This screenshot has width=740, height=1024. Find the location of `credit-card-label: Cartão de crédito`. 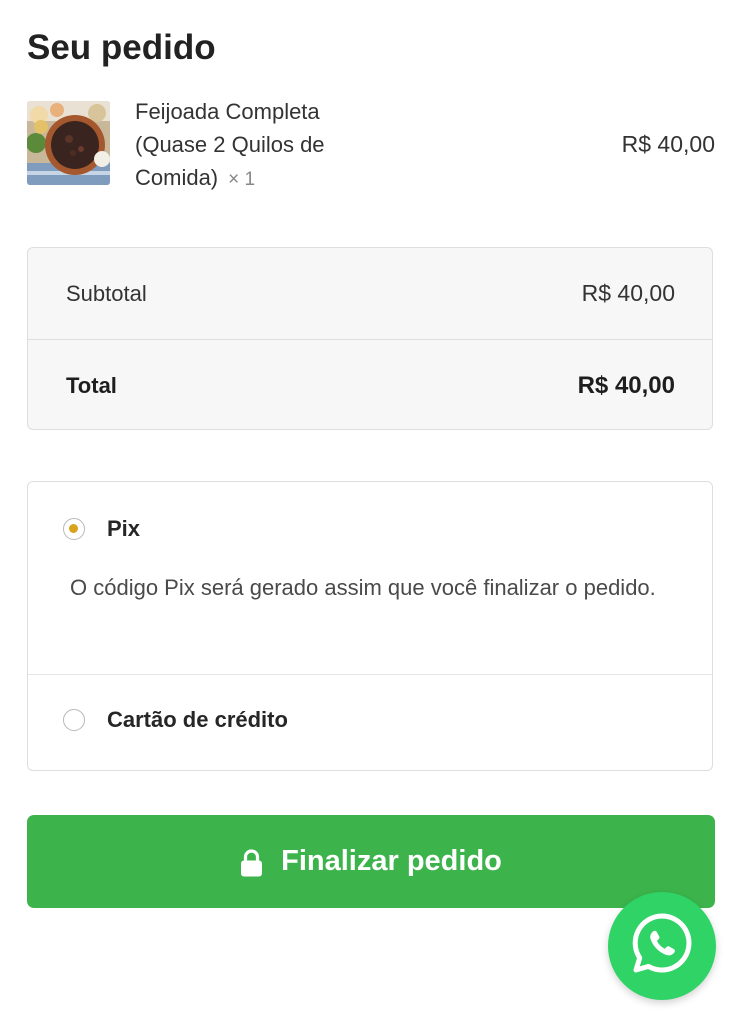

credit-card-label: Cartão de crédito is located at coordinates (197, 720).